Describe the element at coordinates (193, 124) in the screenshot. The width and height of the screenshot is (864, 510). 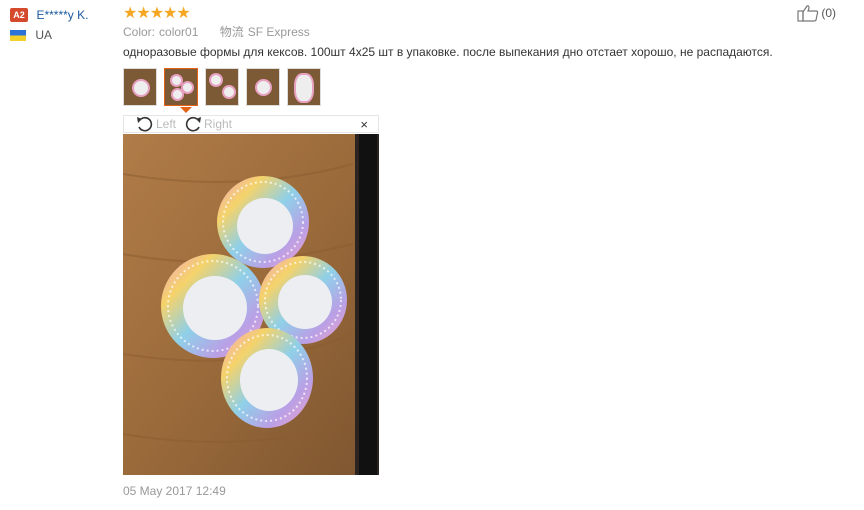
I see `rotate-right-icon` at that location.